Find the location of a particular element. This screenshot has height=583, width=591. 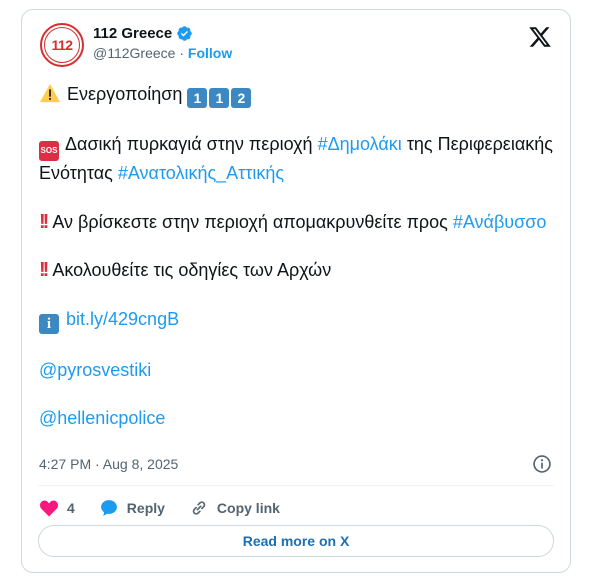

link-chain-icon is located at coordinates (199, 508).